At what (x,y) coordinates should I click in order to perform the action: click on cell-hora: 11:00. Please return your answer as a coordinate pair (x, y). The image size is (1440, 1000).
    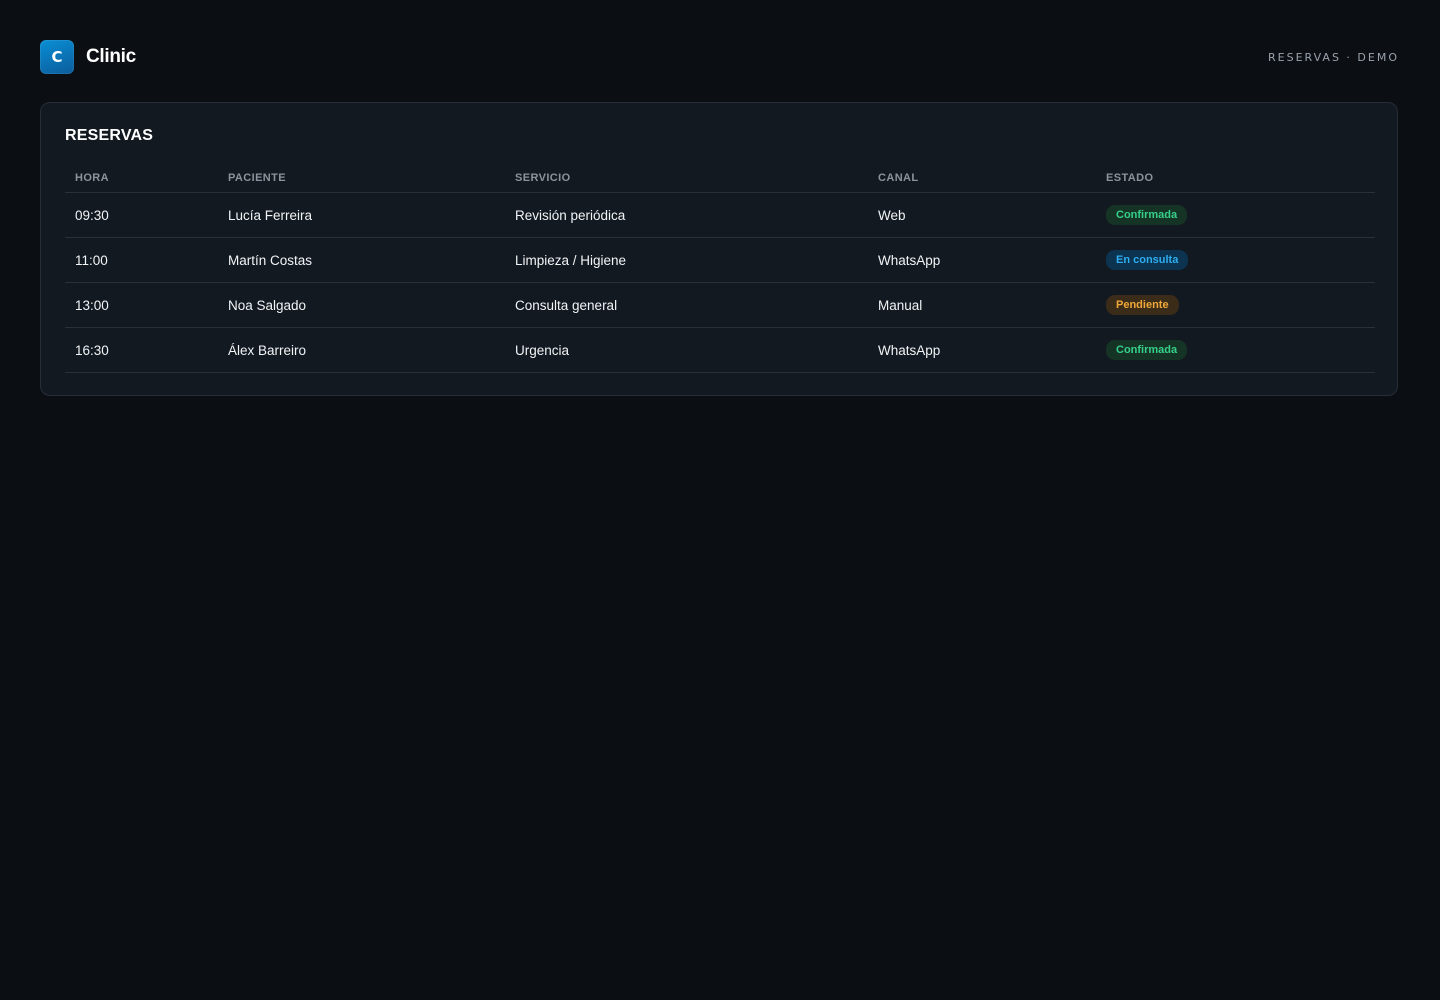
    Looking at the image, I should click on (141, 260).